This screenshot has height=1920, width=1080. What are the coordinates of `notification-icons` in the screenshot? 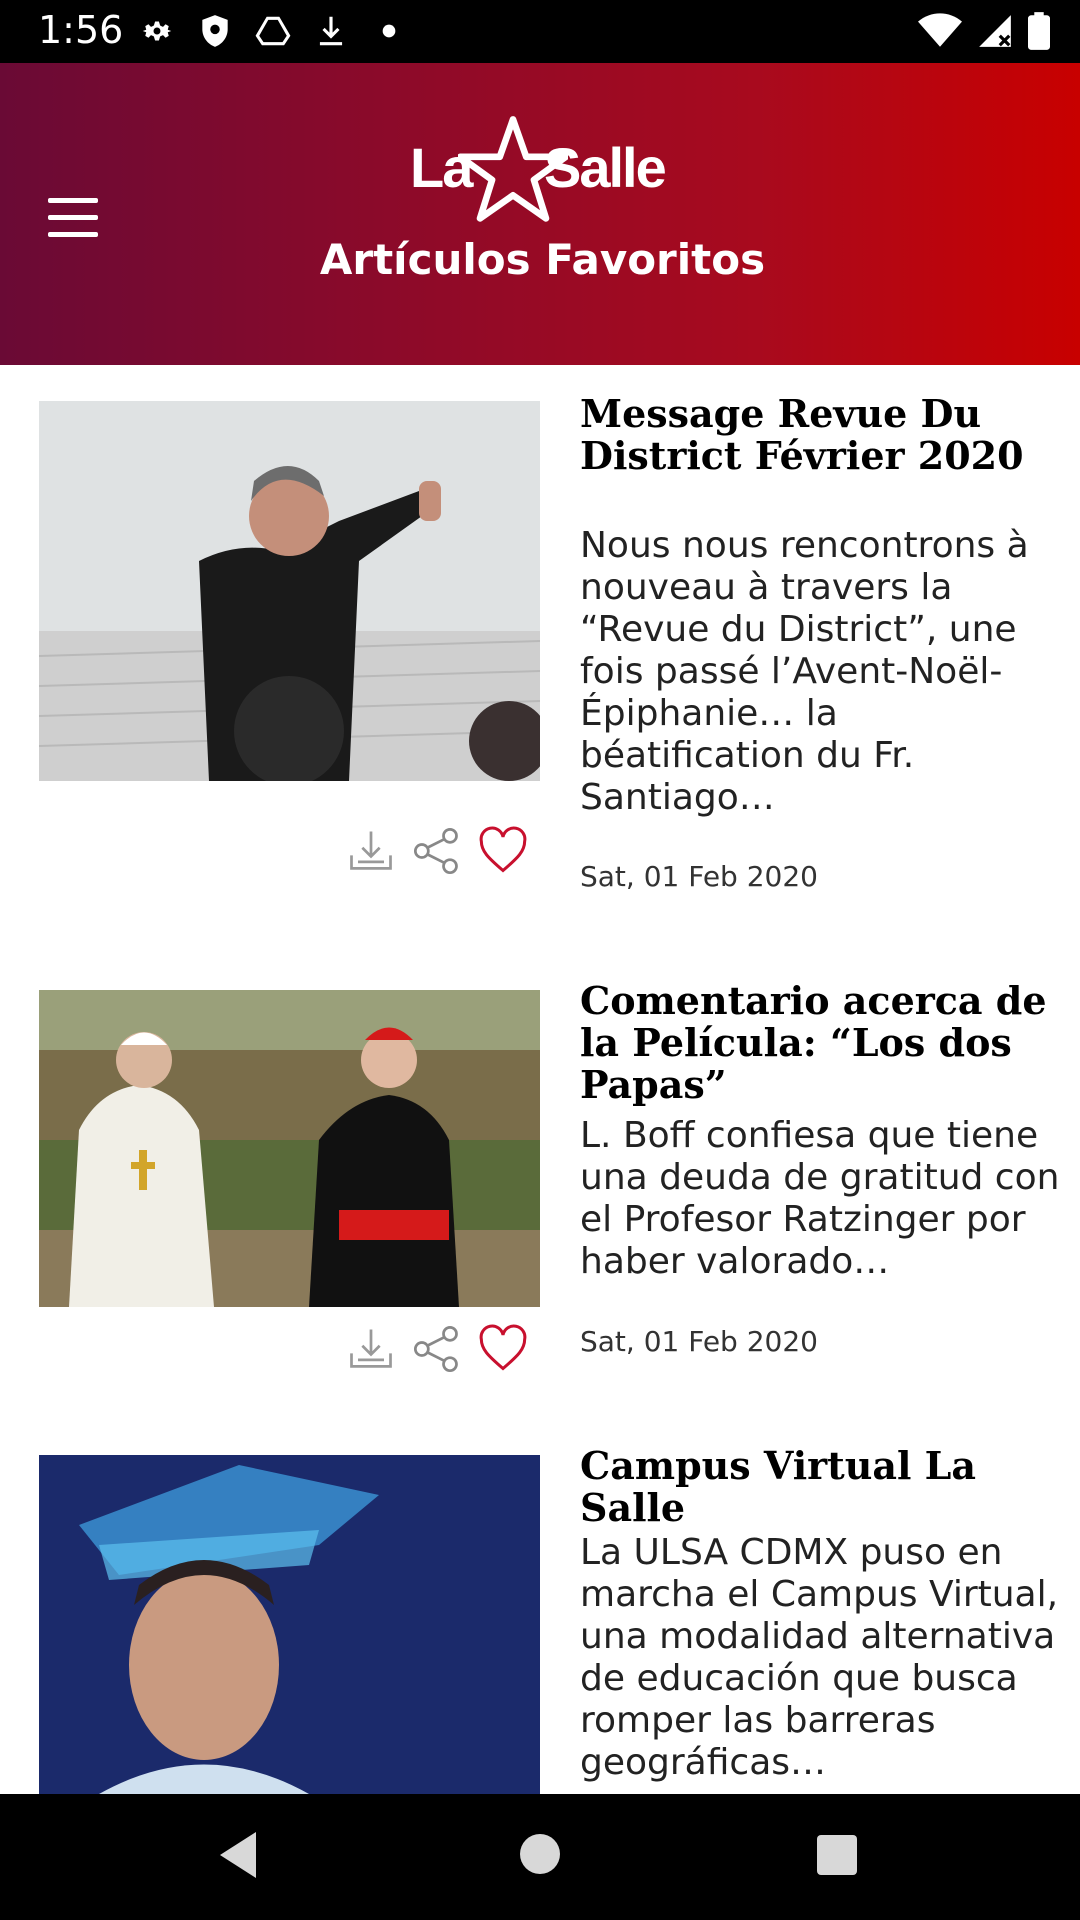 It's located at (273, 31).